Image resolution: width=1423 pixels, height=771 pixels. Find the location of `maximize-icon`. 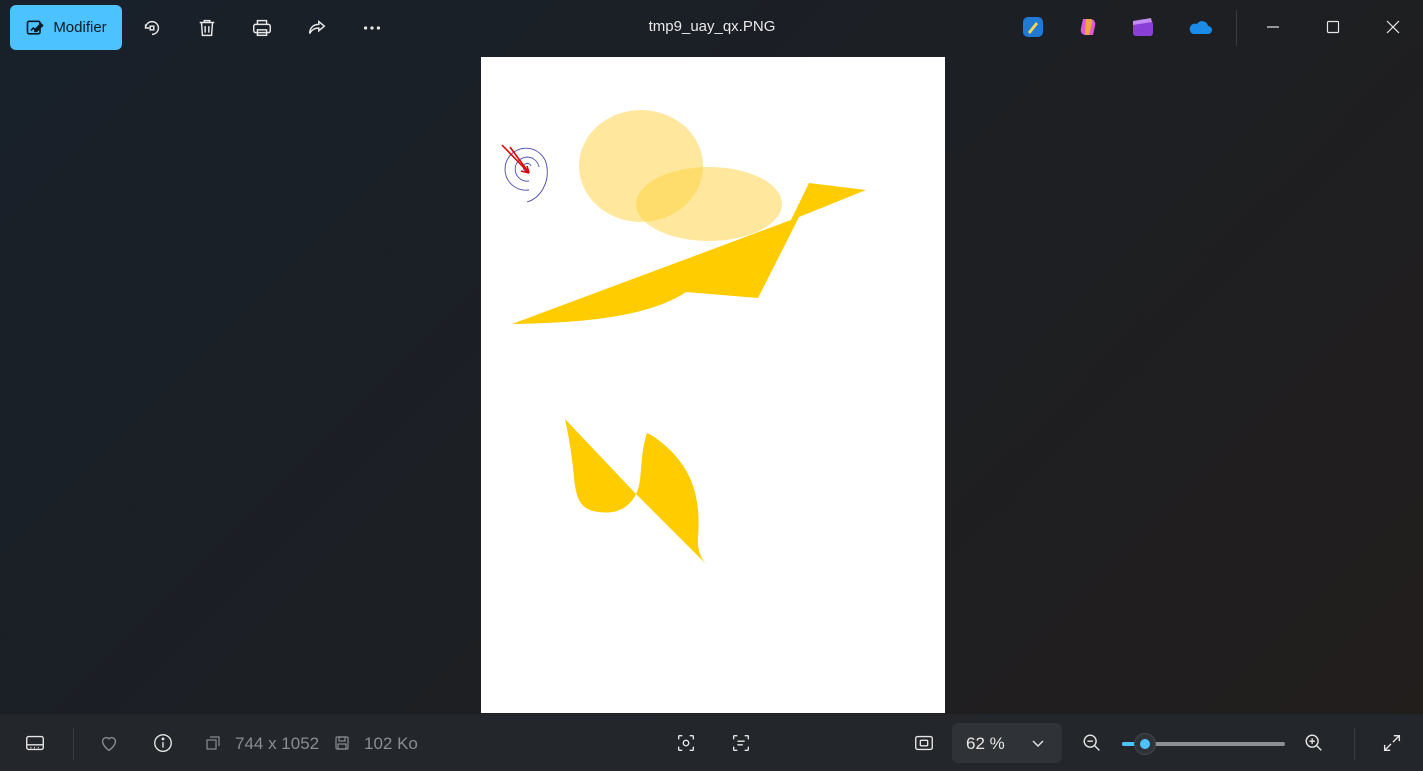

maximize-icon is located at coordinates (1333, 27).